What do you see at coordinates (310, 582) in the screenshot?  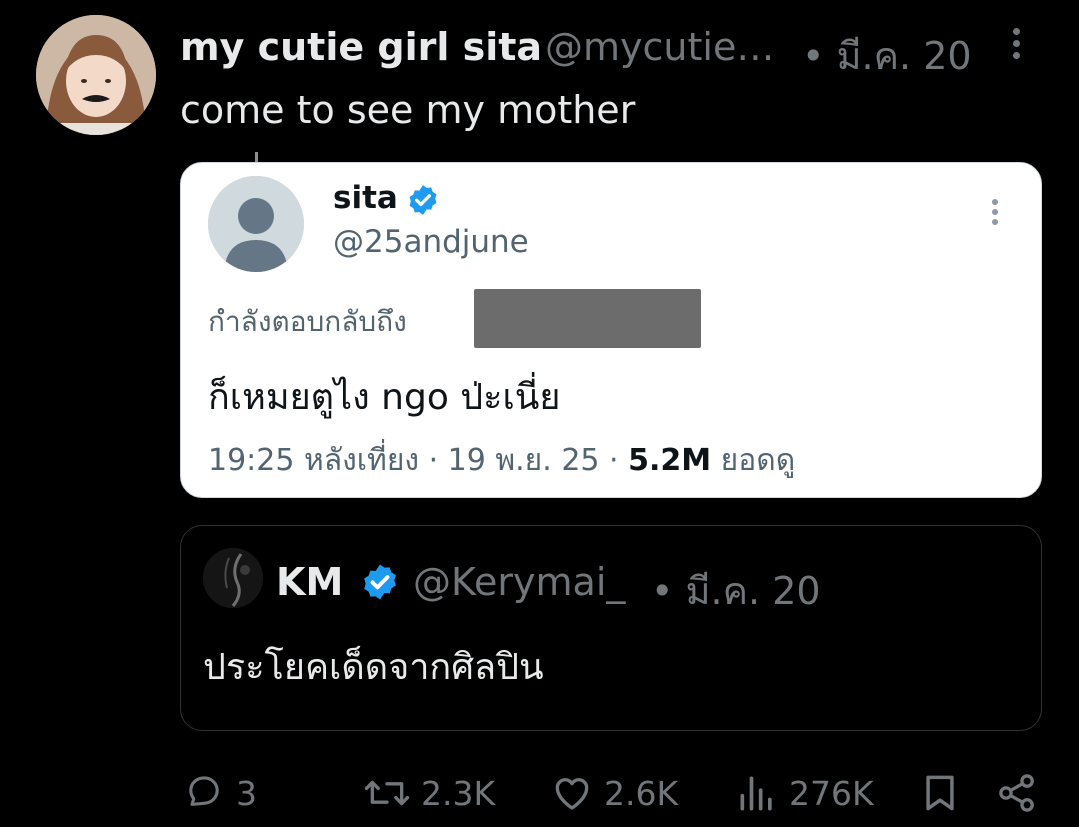 I see `quoted-author-name: KM` at bounding box center [310, 582].